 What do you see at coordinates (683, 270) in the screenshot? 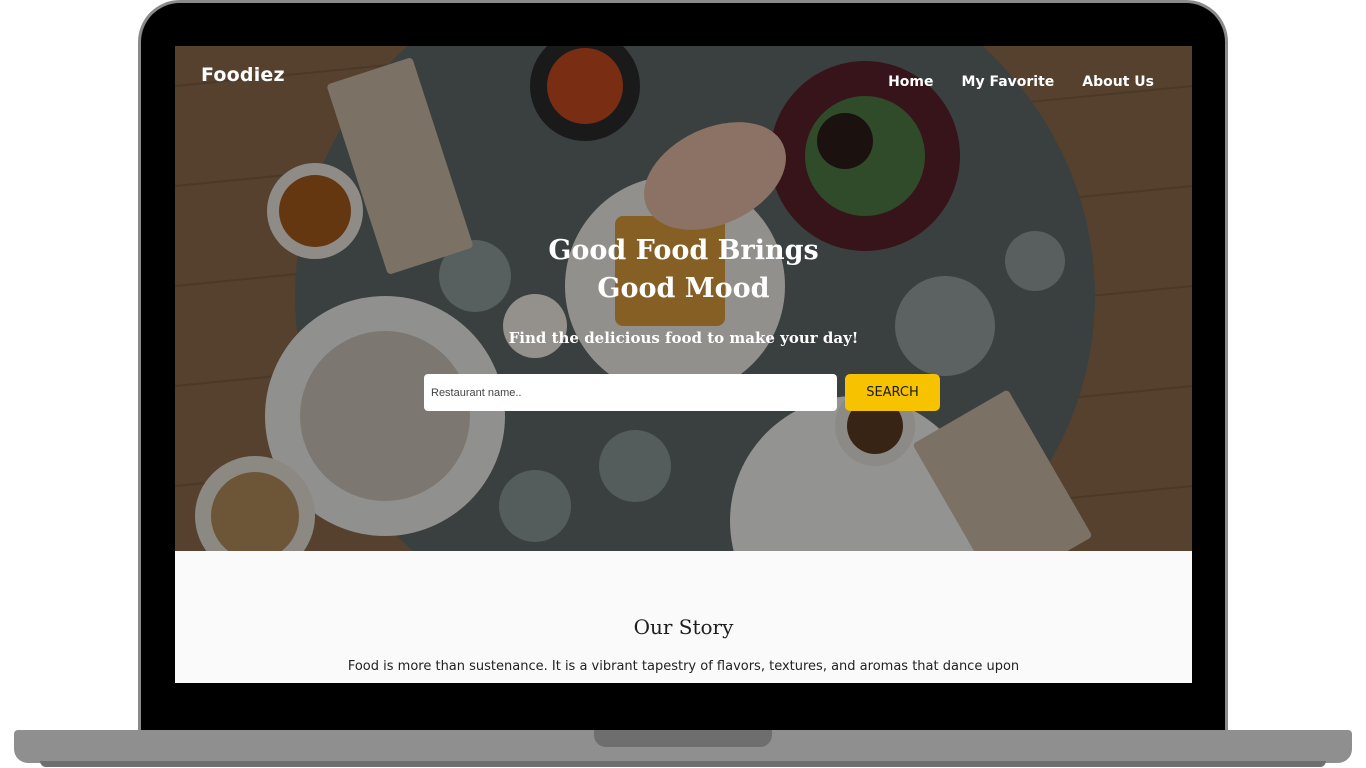
I see `hero-title: Good Food Brings Good Mood` at bounding box center [683, 270].